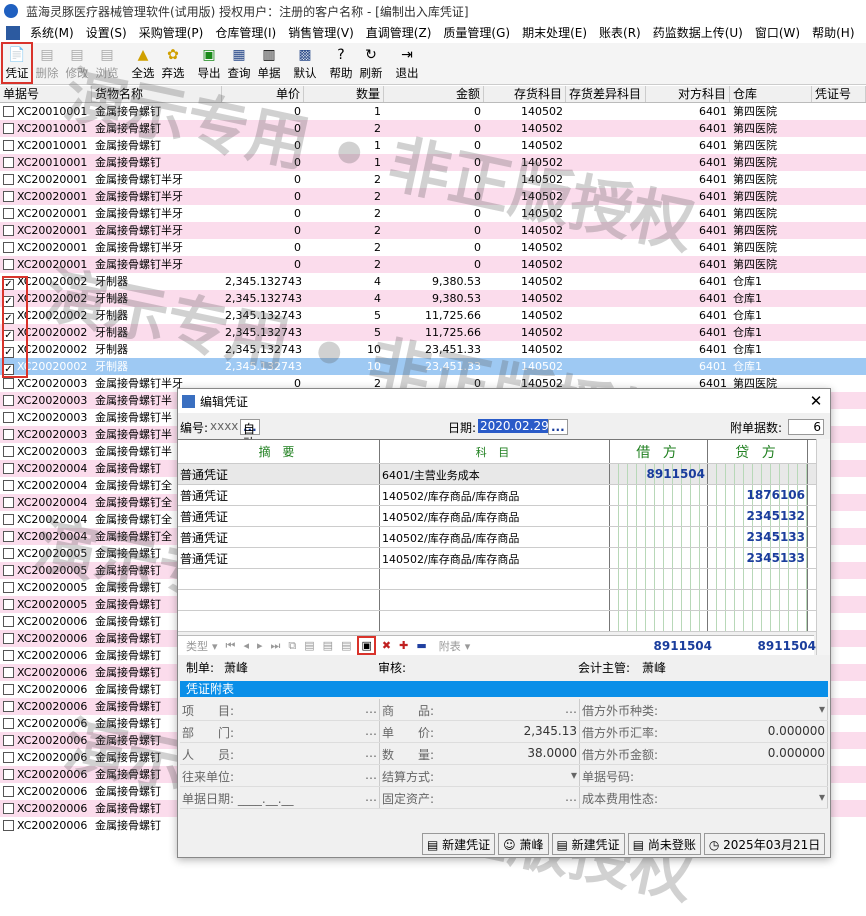  I want to click on menu-purchase: 采购管理(P), so click(171, 32).